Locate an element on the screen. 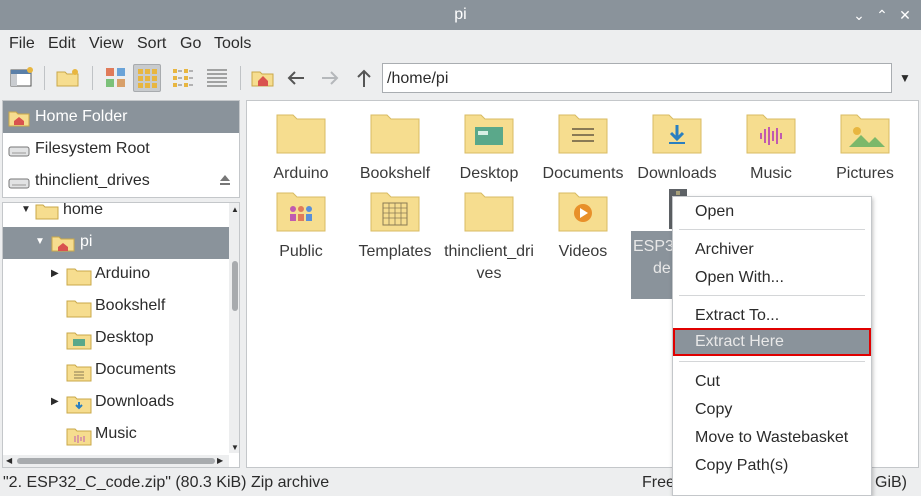  tree-item-documents: Documents is located at coordinates (116, 371).